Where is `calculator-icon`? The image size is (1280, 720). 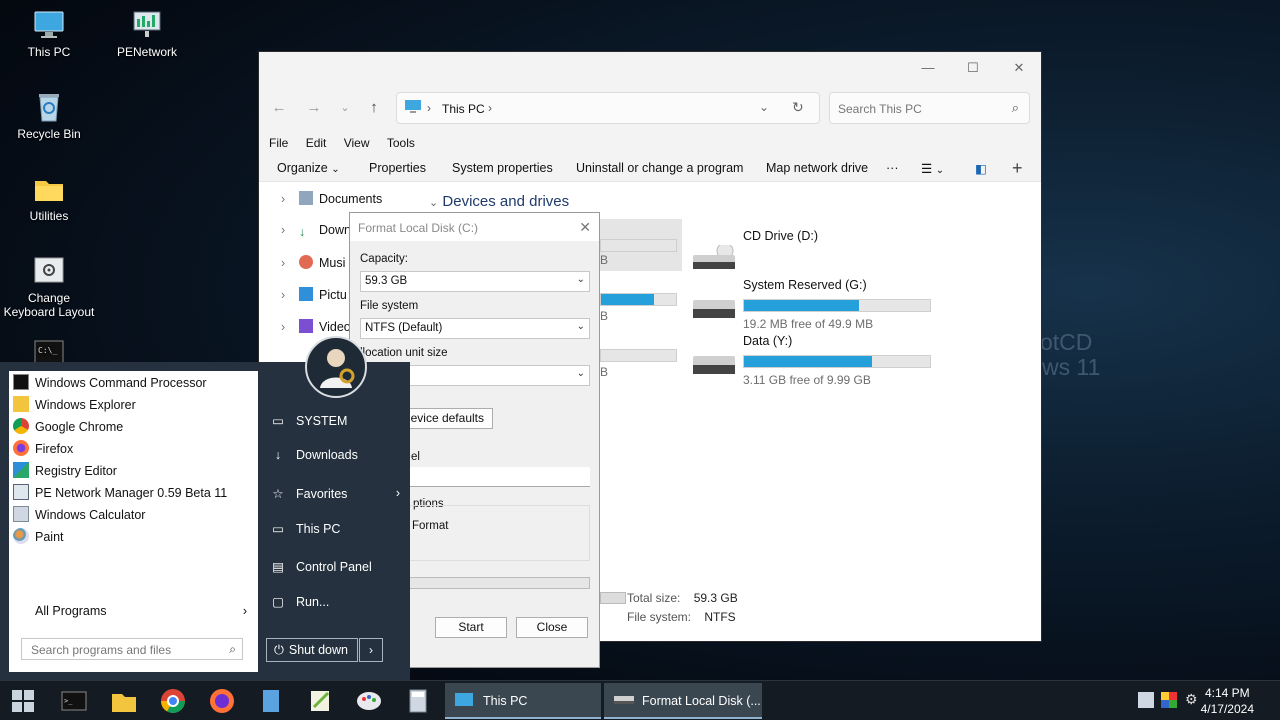 calculator-icon is located at coordinates (418, 701).